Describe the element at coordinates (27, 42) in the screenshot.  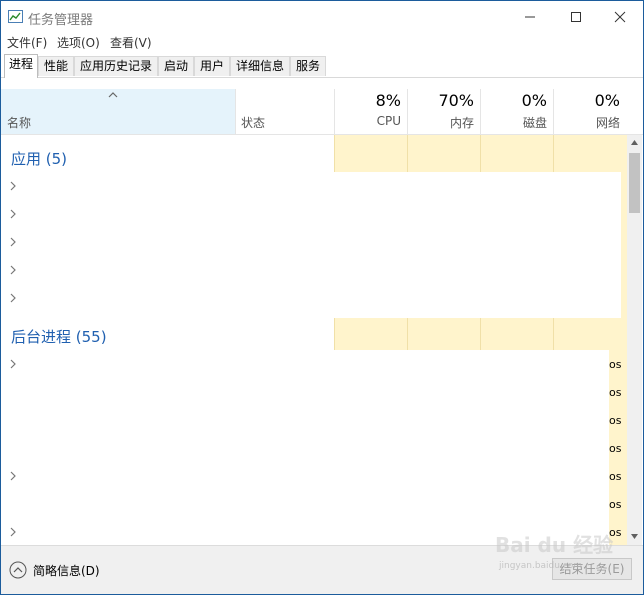
I see `menu-file: 文件(F)` at that location.